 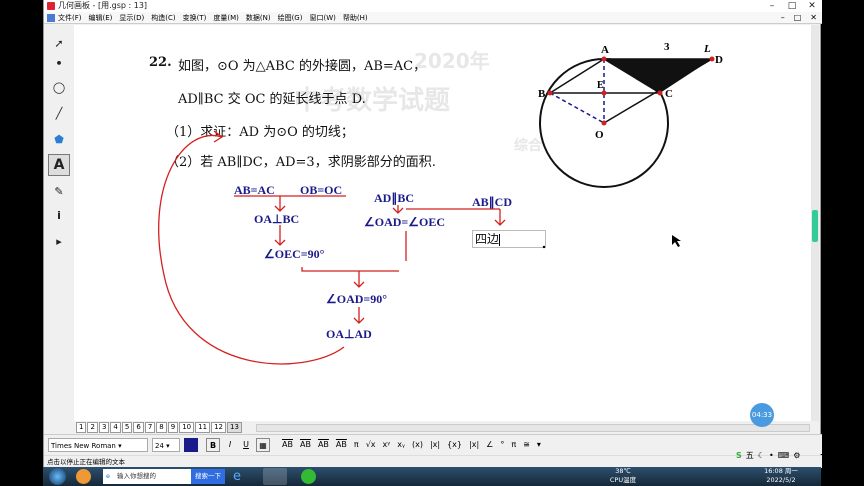 I want to click on horizontal-scrollbar, so click(x=533, y=428).